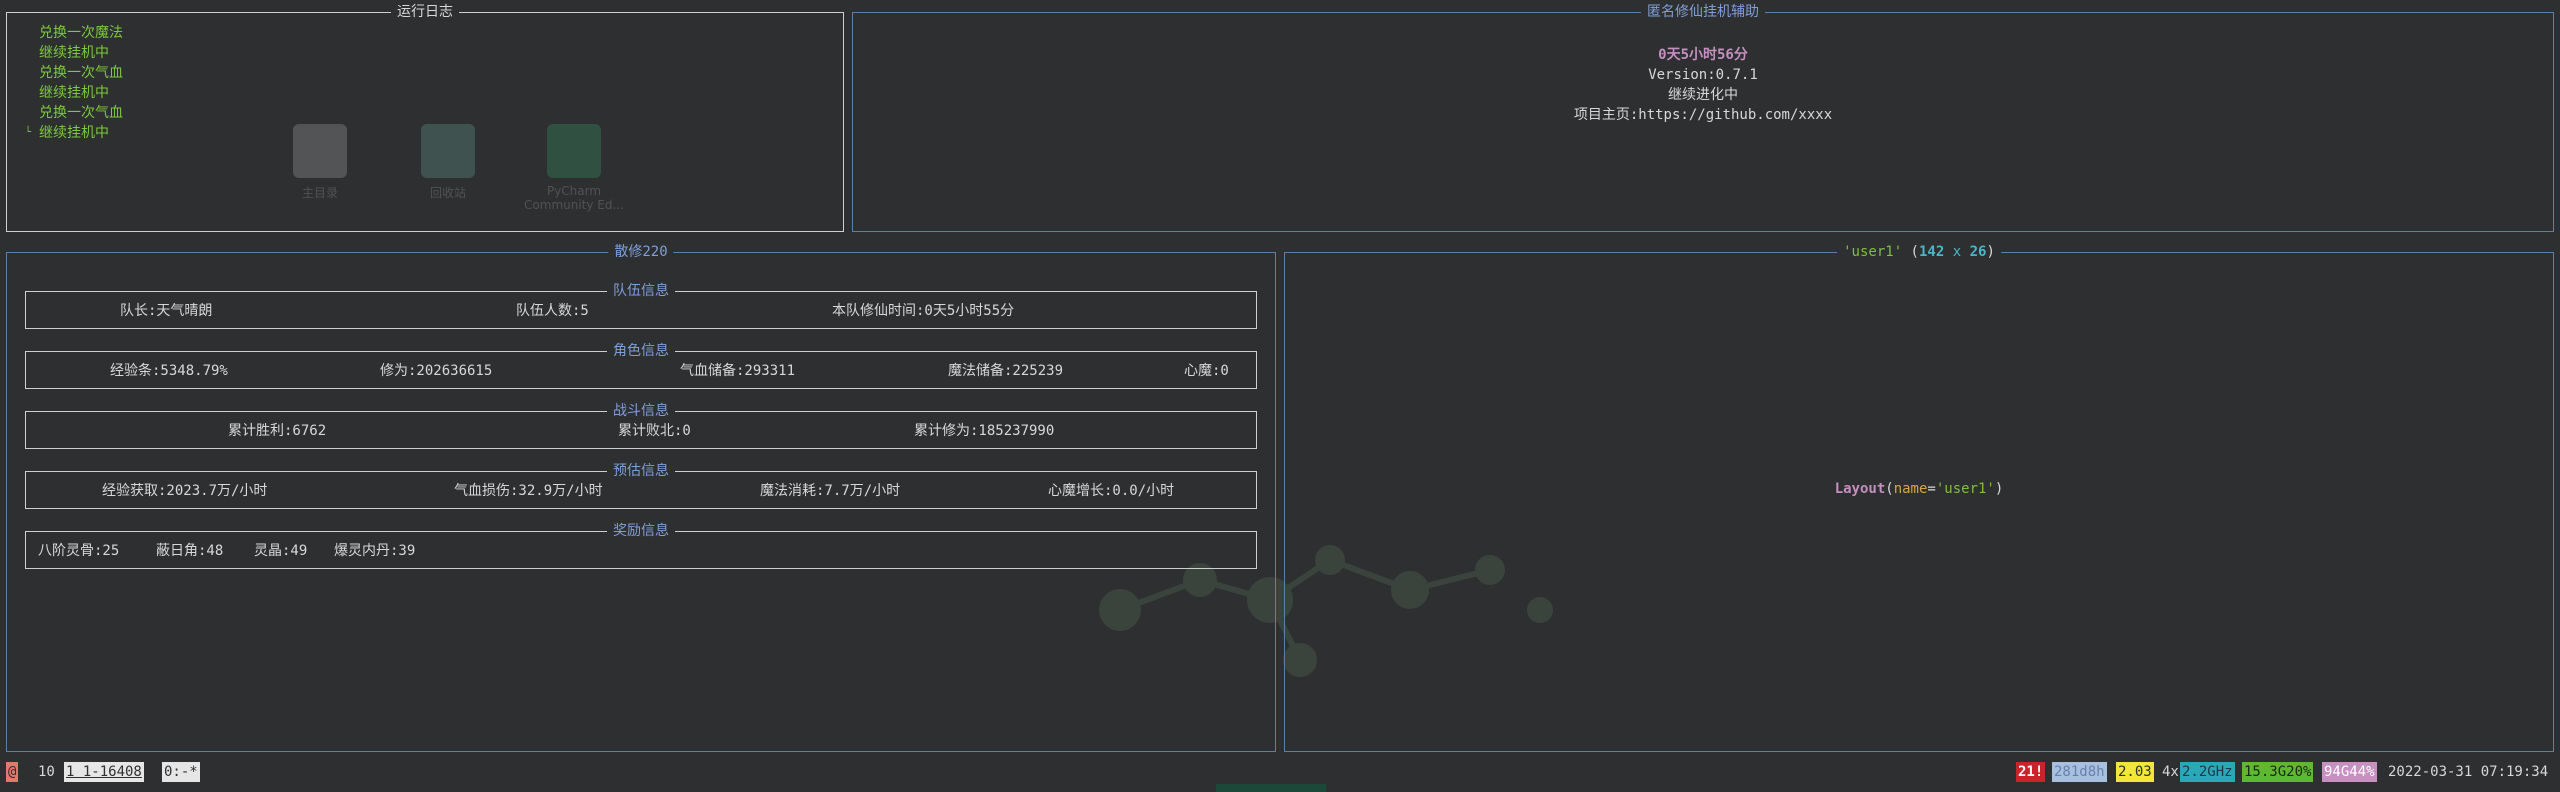  Describe the element at coordinates (923, 311) in the screenshot. I see `team-cultivation-time: 本队修仙时间:0天5小时55分` at that location.